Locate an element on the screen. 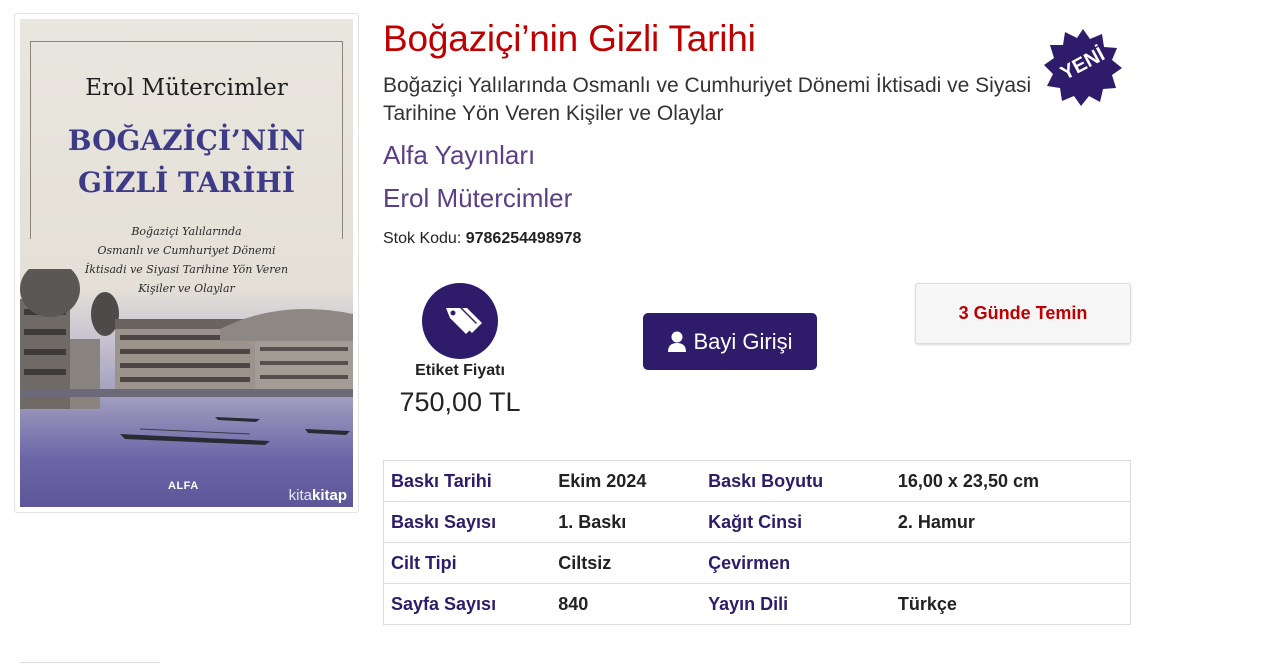 The width and height of the screenshot is (1266, 667). availability-button: 3 Günde Temin is located at coordinates (1023, 313).